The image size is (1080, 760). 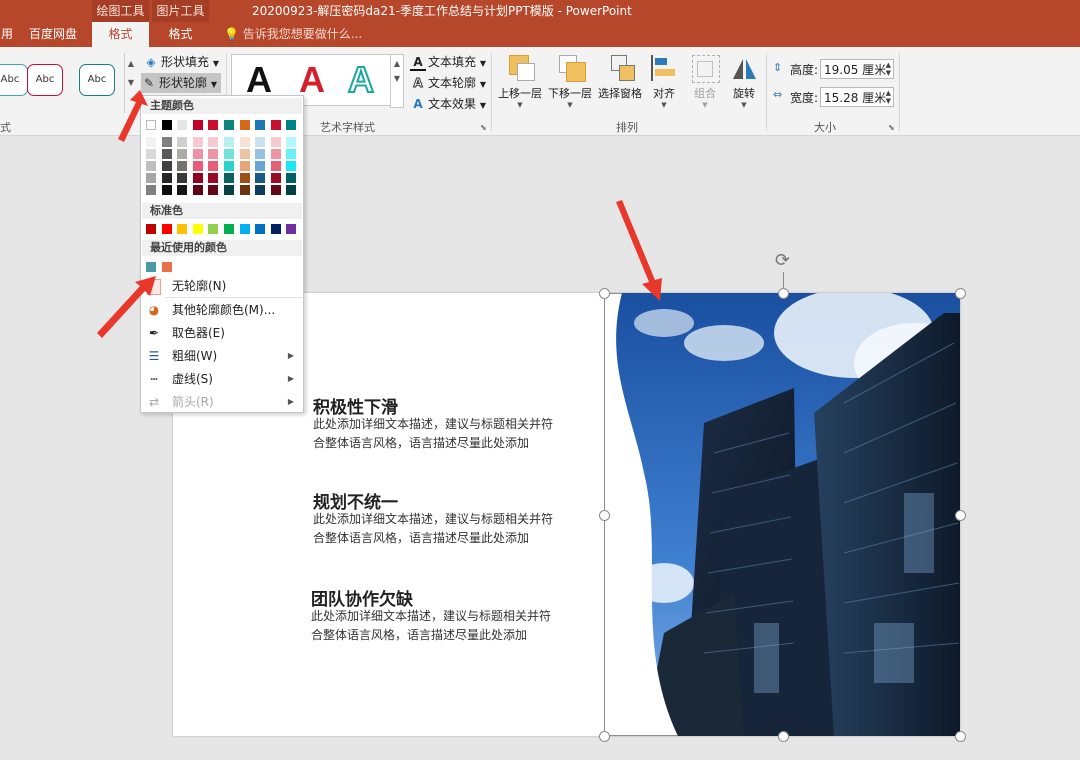 What do you see at coordinates (960, 293) in the screenshot?
I see `resize-handle-top-right` at bounding box center [960, 293].